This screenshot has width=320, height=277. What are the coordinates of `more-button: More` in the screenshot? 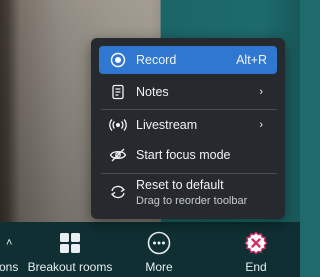 It's located at (159, 249).